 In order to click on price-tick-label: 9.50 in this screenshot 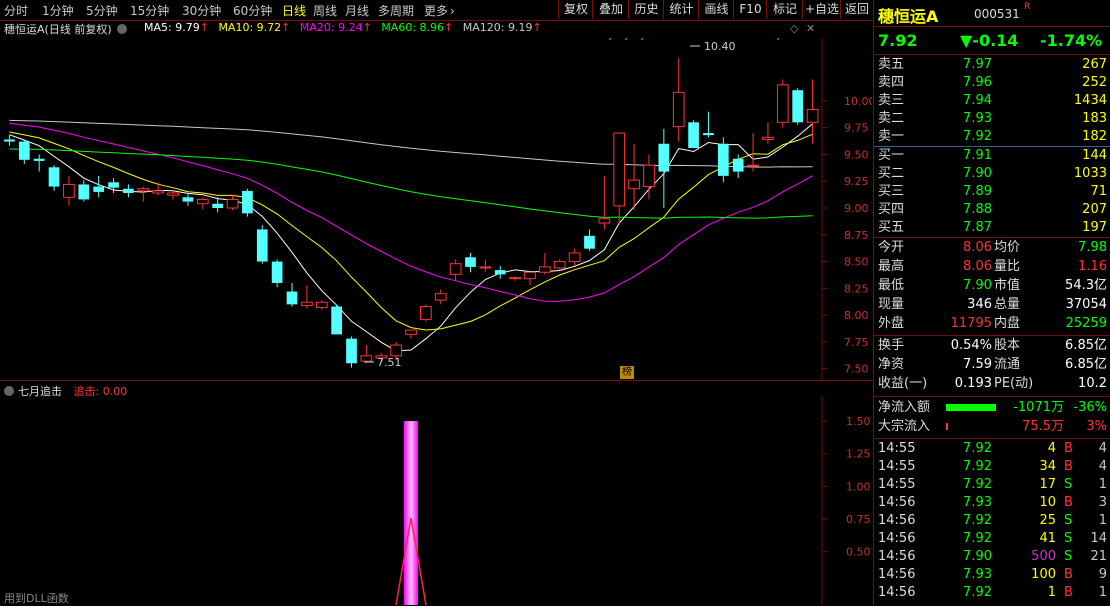, I will do `click(856, 154)`.